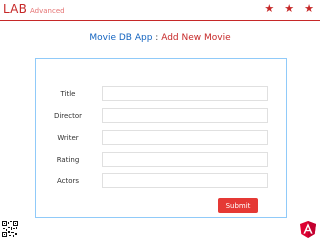 This screenshot has width=320, height=240. What do you see at coordinates (308, 229) in the screenshot?
I see `angular-logo-icon` at bounding box center [308, 229].